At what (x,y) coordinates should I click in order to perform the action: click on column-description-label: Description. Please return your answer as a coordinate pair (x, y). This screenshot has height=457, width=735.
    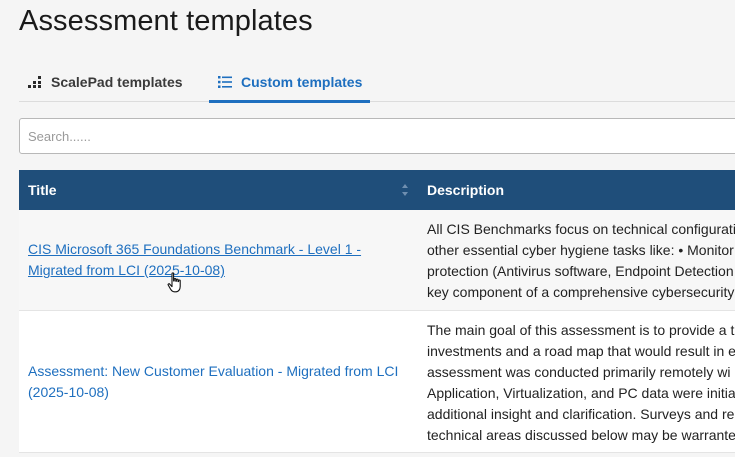
    Looking at the image, I should click on (466, 190).